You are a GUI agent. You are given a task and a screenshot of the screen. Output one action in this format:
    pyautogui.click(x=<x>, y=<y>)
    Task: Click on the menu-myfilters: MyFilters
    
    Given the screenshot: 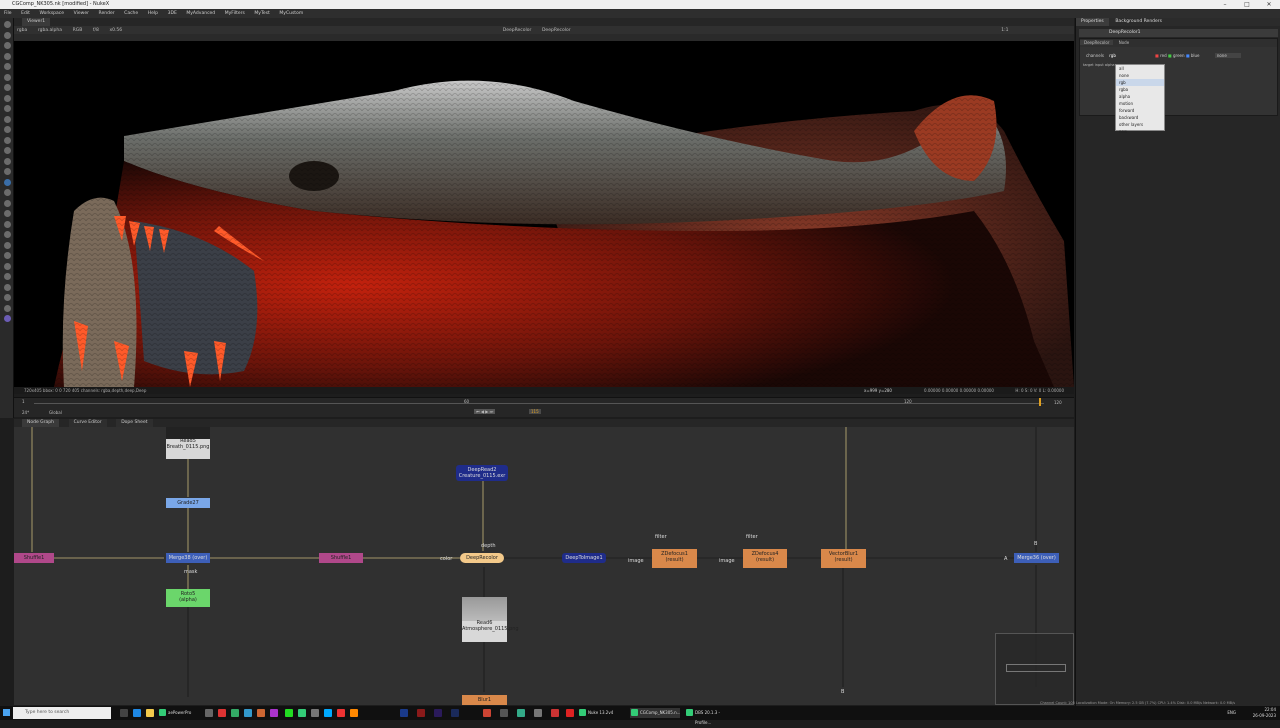 What is the action you would take?
    pyautogui.click(x=235, y=13)
    